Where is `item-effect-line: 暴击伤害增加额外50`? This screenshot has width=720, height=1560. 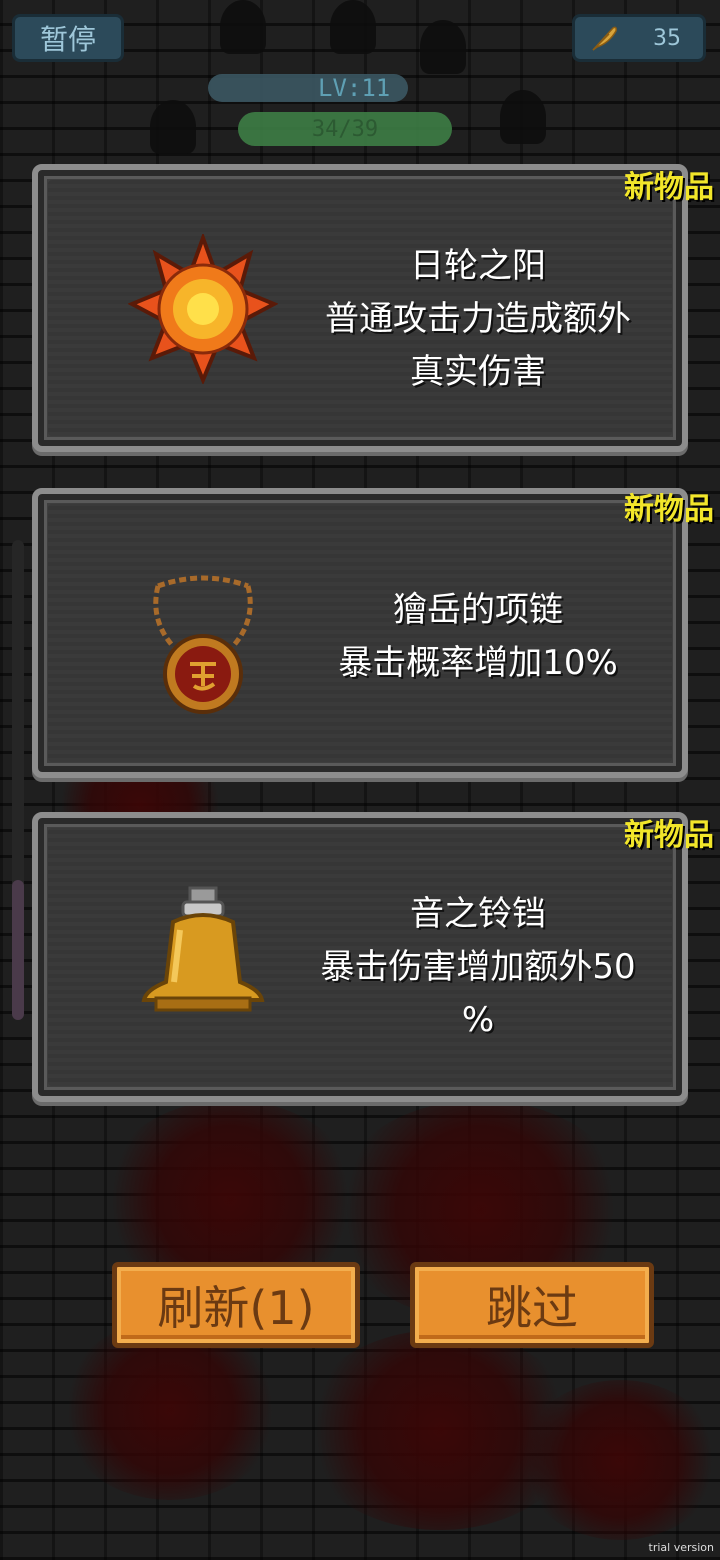
item-effect-line: 暴击伤害增加额外50 is located at coordinates (478, 967).